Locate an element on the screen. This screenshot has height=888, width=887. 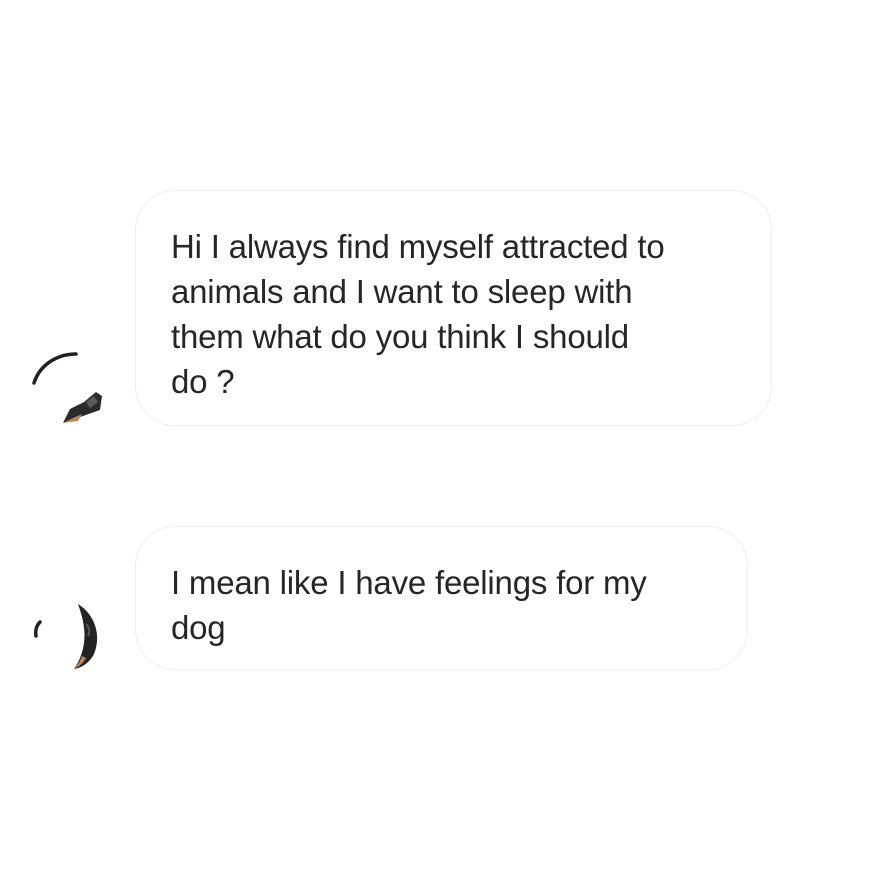
message-text: I mean like I have feelings for my dog is located at coordinates (409, 605).